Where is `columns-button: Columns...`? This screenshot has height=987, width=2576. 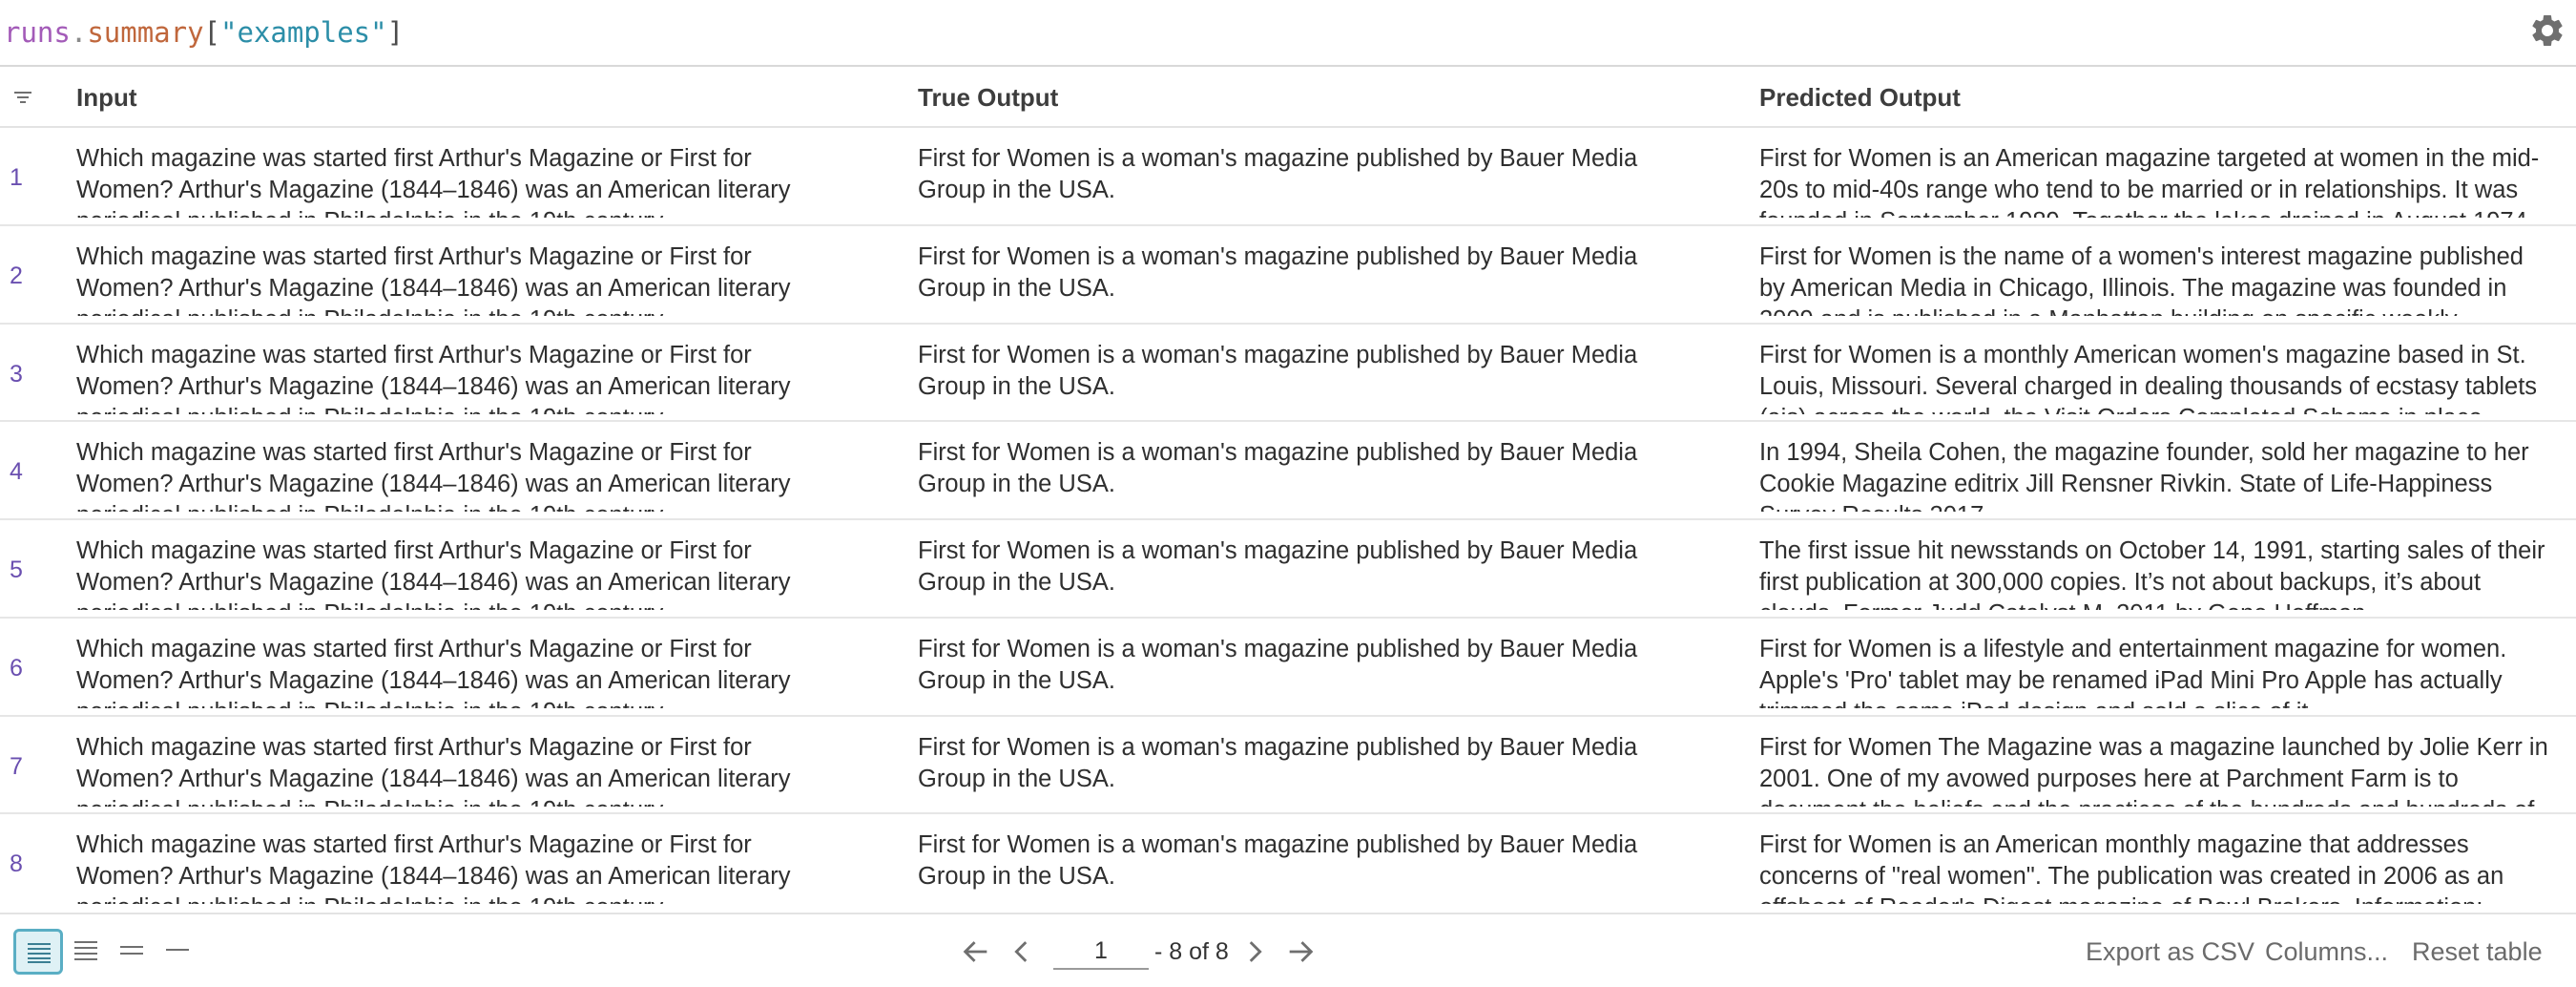
columns-button: Columns... is located at coordinates (2326, 952).